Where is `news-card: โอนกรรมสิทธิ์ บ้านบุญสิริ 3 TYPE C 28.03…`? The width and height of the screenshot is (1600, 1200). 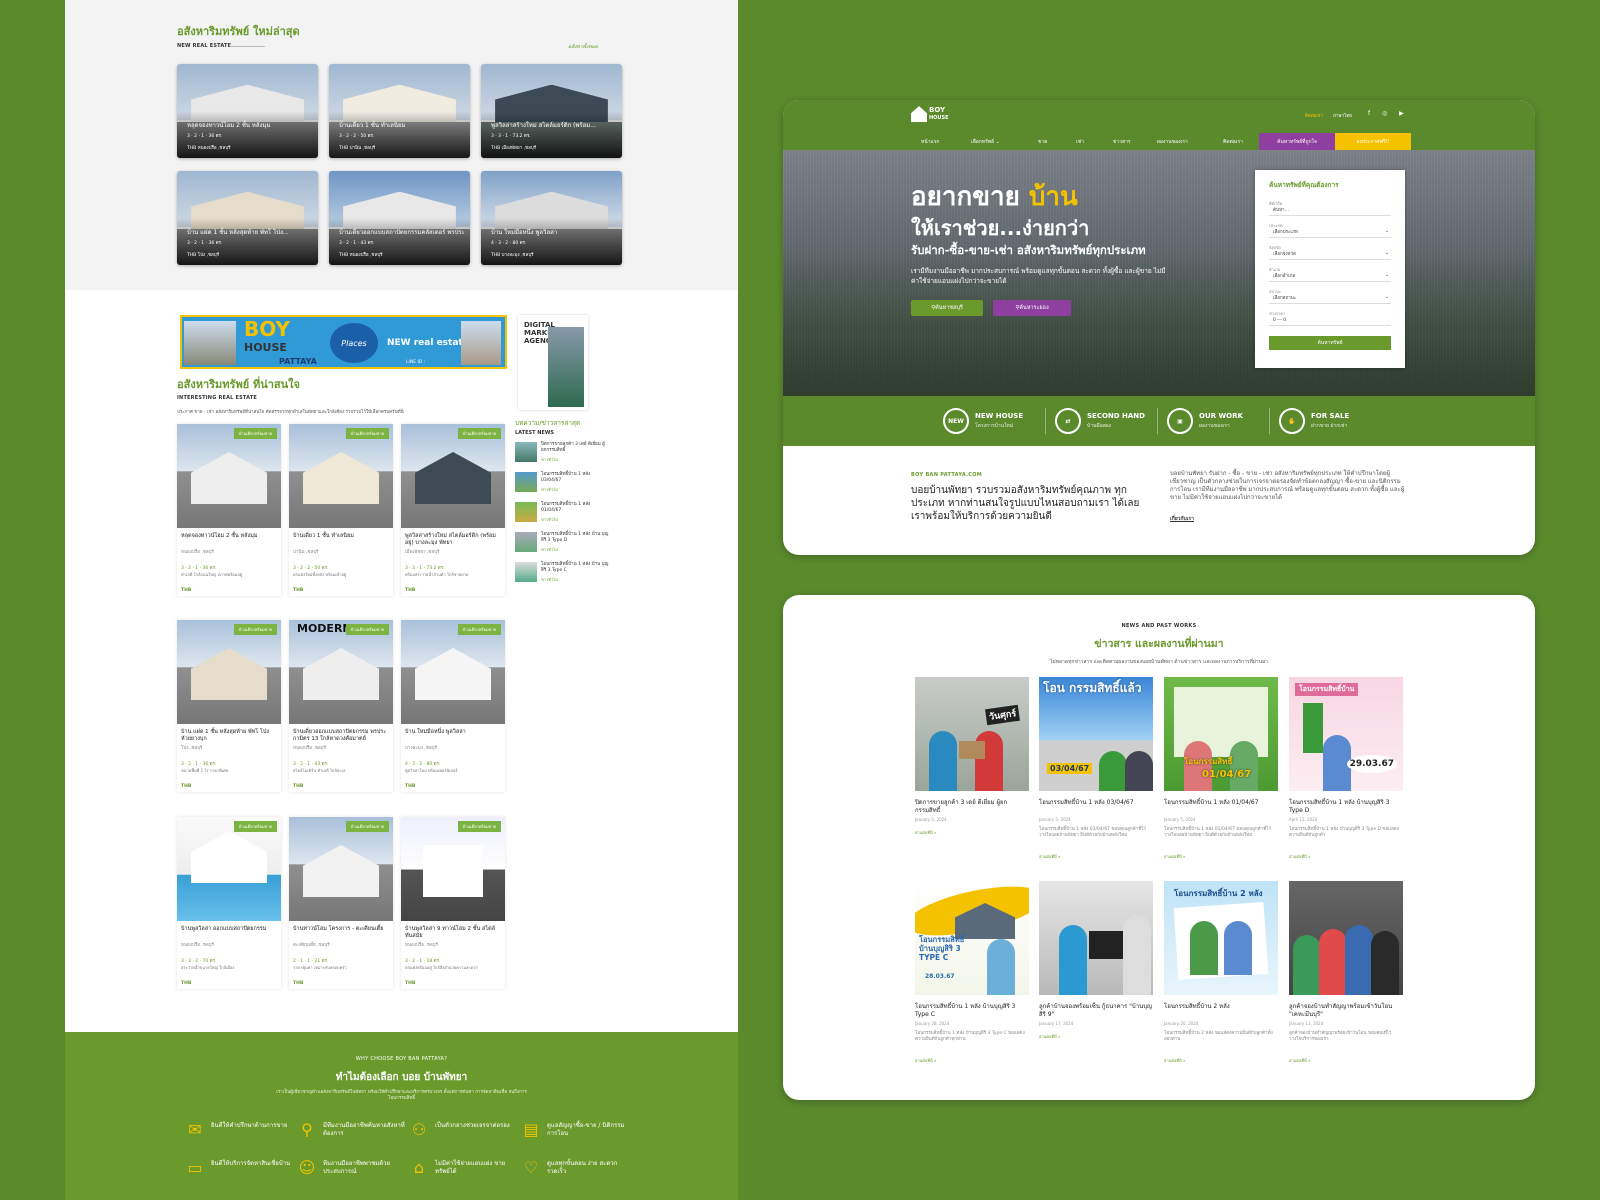 news-card: โอนกรรมสิทธิ์ บ้านบุญสิริ 3 TYPE C 28.03… is located at coordinates (972, 976).